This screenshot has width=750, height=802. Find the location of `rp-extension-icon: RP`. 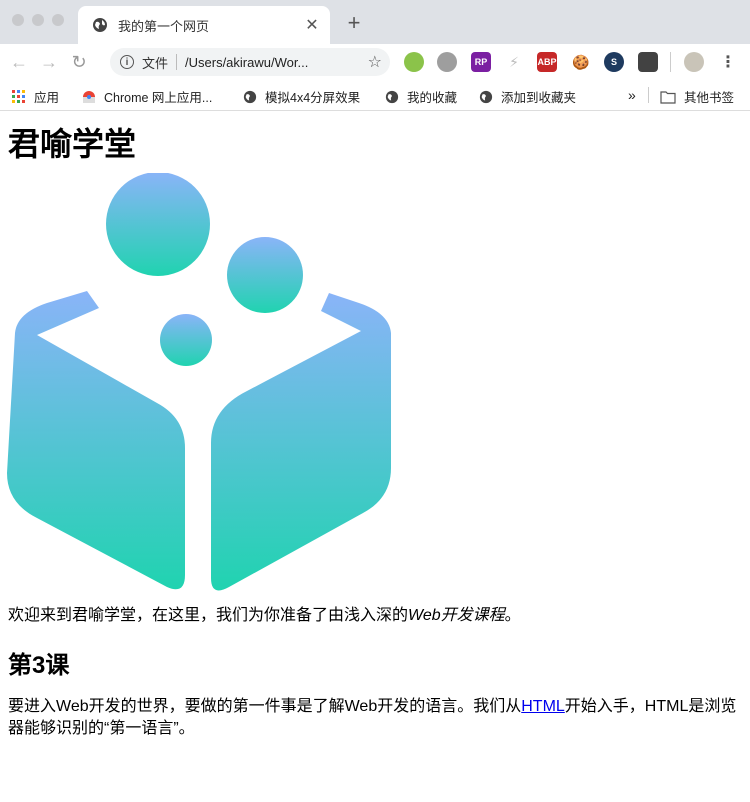

rp-extension-icon: RP is located at coordinates (481, 62).